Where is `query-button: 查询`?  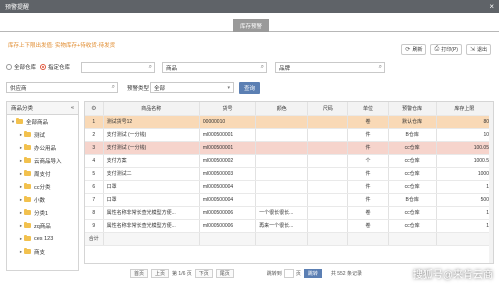
query-button: 查询 is located at coordinates (249, 88).